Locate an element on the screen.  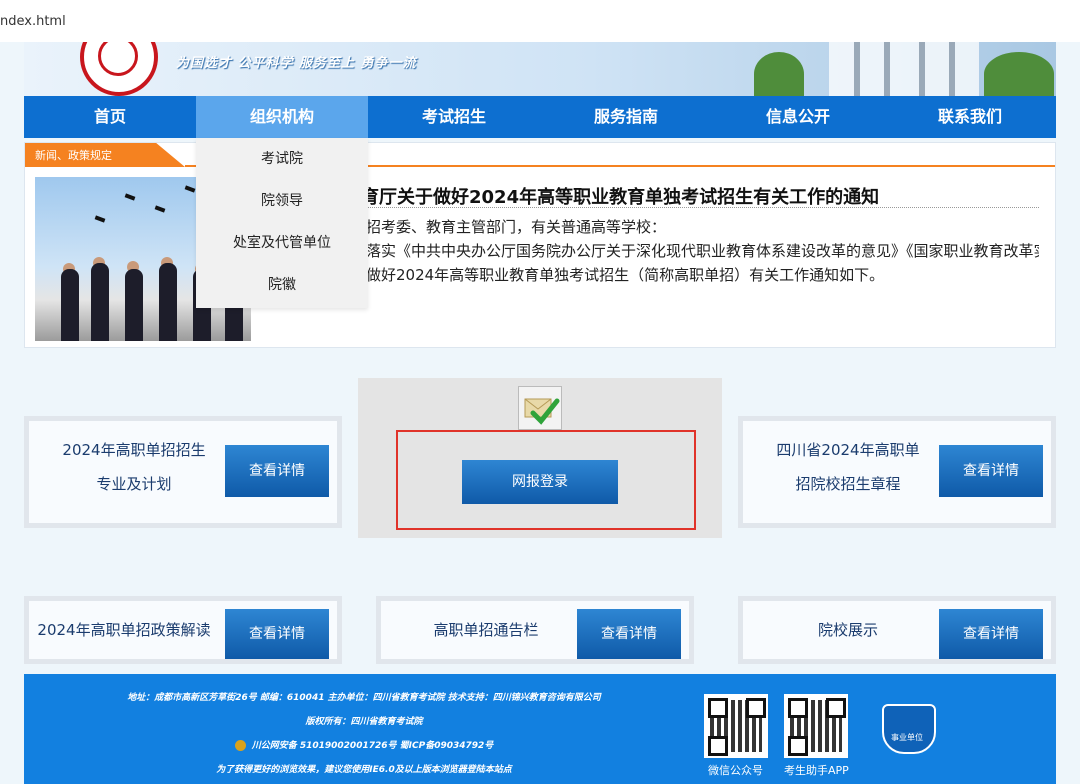
footer-browser-tip: 为了获得更好的浏览效果，建议您使用IE6.0及以上版本浏览器登陆本站点 is located at coordinates (364, 770).